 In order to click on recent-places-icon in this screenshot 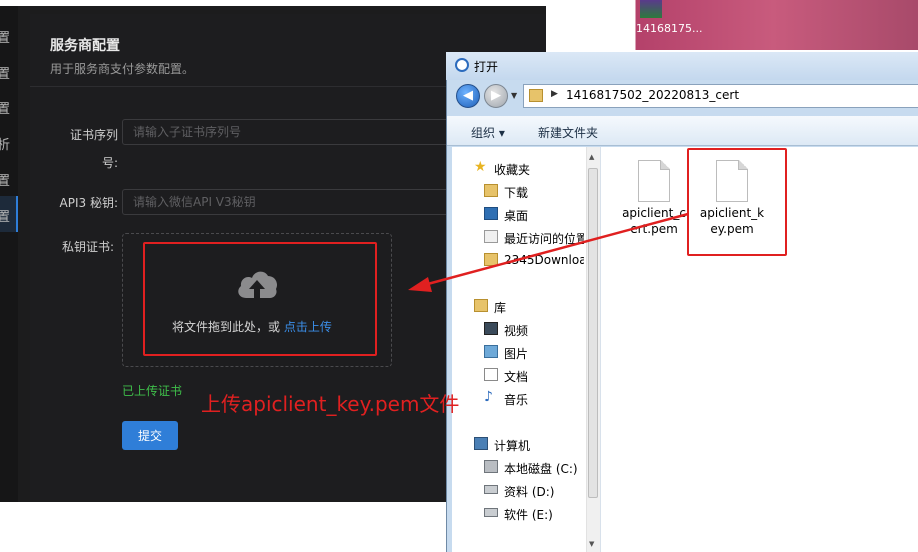, I will do `click(491, 236)`.